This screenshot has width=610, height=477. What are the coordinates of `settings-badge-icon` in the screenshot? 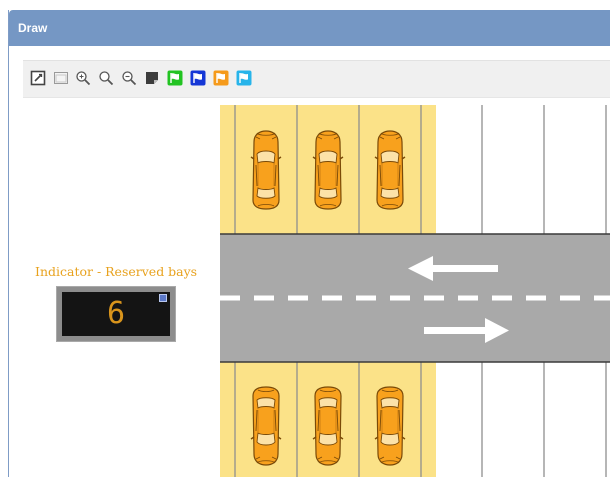 It's located at (163, 298).